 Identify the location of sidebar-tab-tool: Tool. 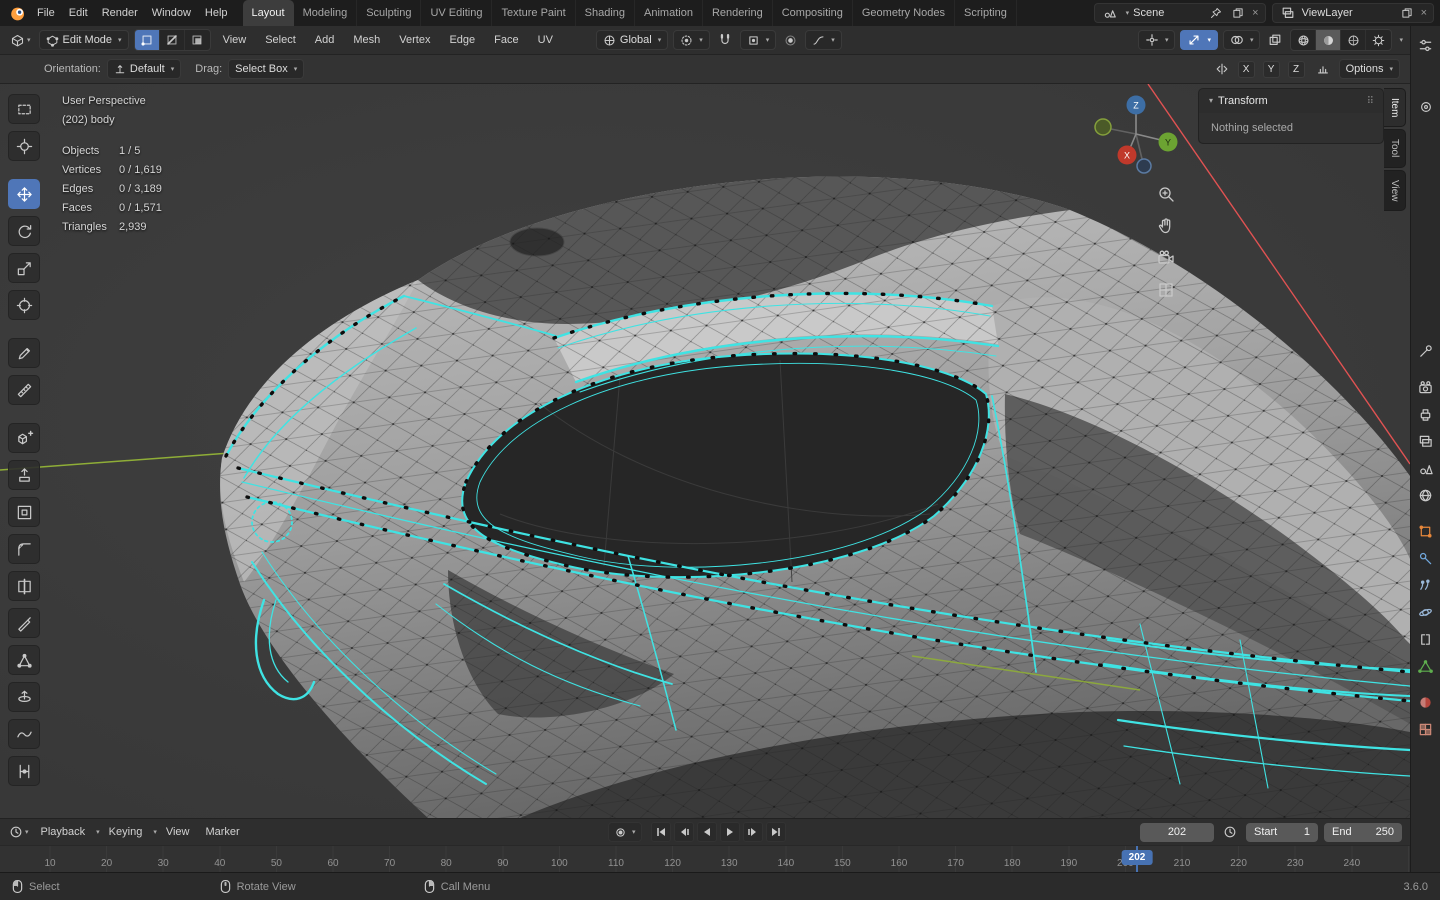
(1395, 148).